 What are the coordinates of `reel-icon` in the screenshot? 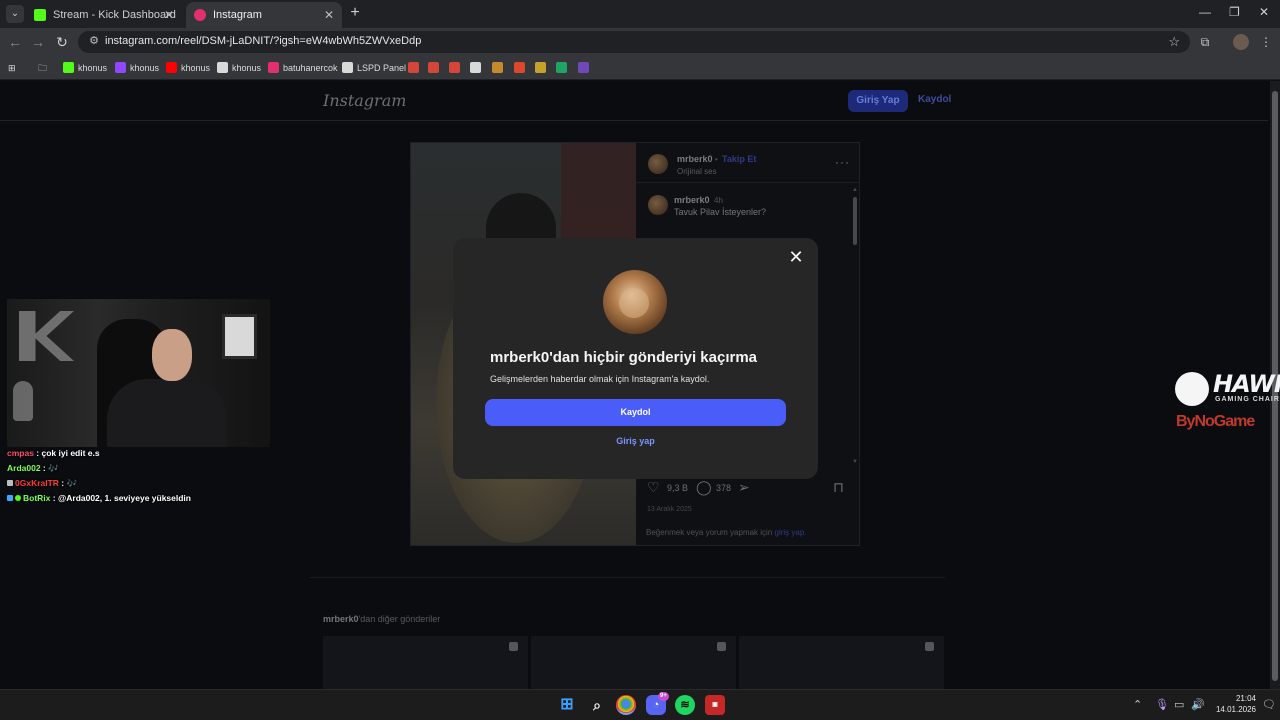 It's located at (721, 646).